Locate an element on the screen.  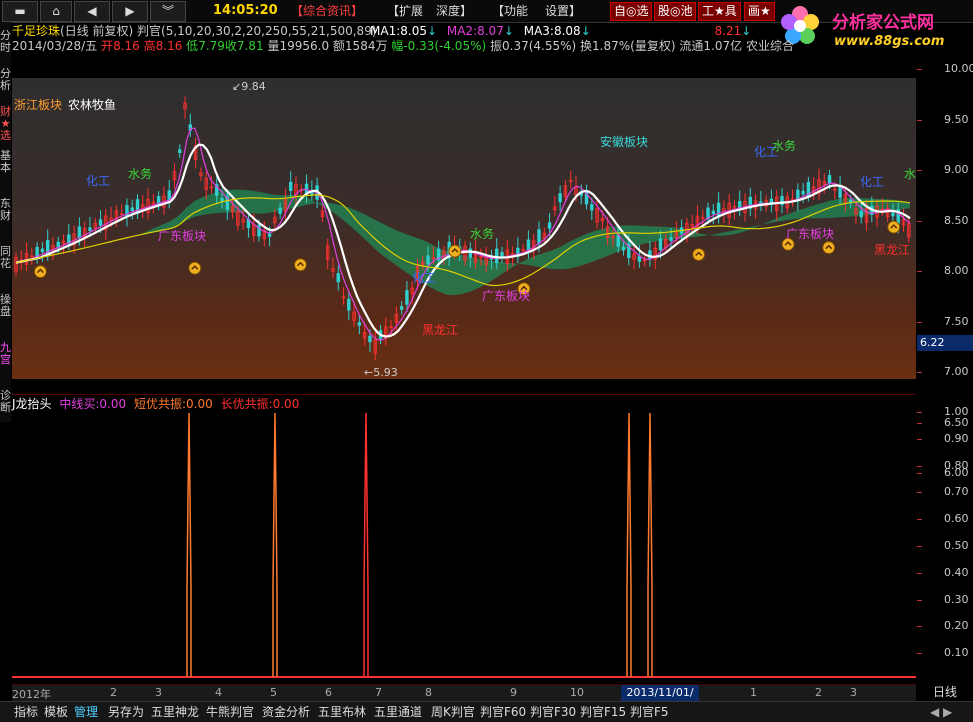
stock-desc: (日线 前复权) is located at coordinates (97, 31).